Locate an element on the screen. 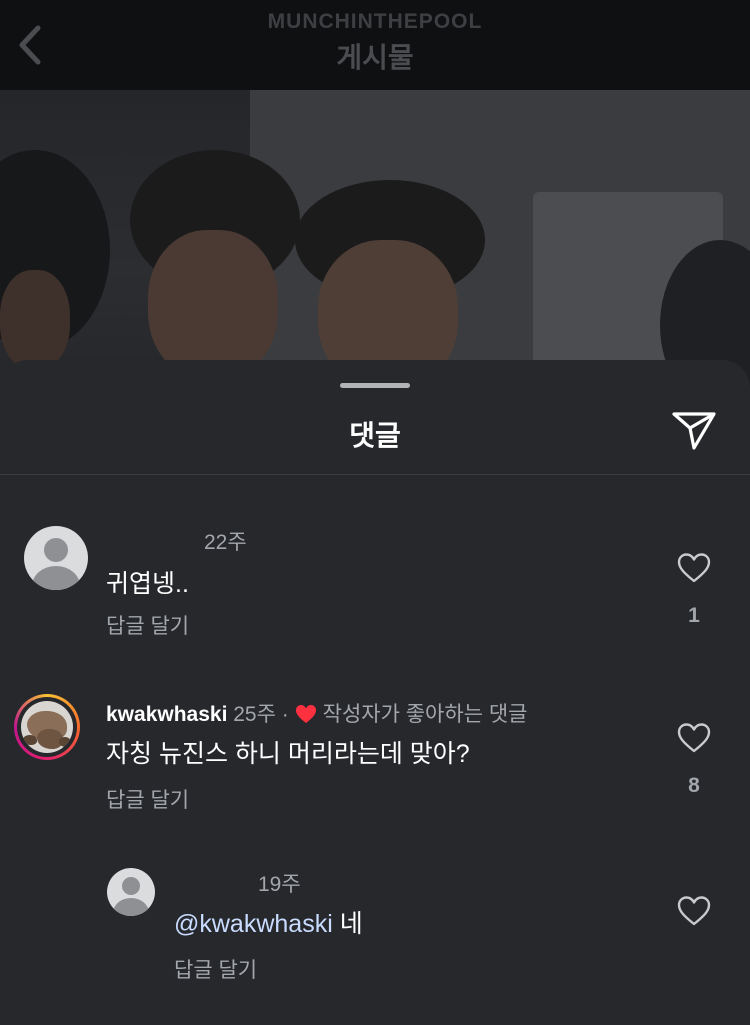 Image resolution: width=750 pixels, height=1025 pixels. comment-text: 자칭 뉴진스 하니 머리라는데 맞아? is located at coordinates (288, 754).